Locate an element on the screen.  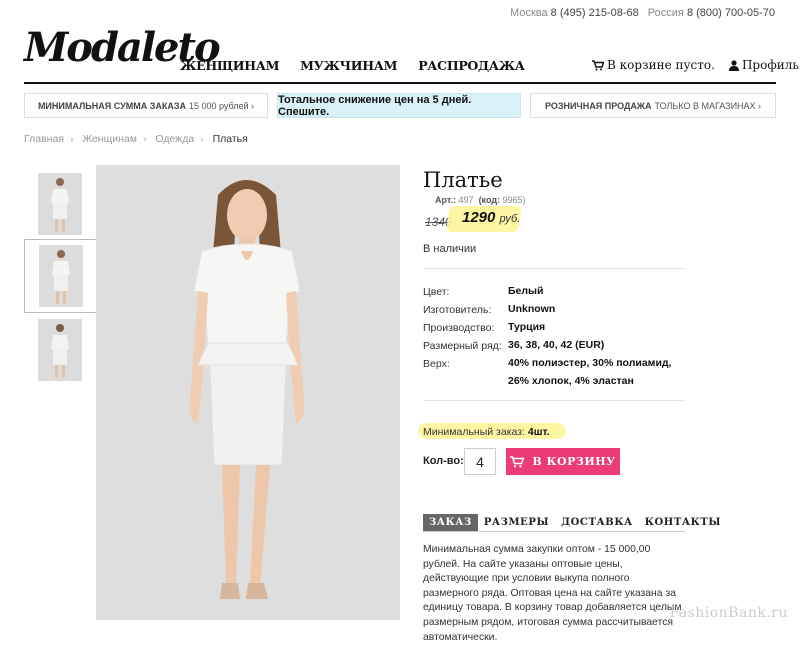
header-user-area: В корзине пусто. Профиль is located at coordinates (695, 65).